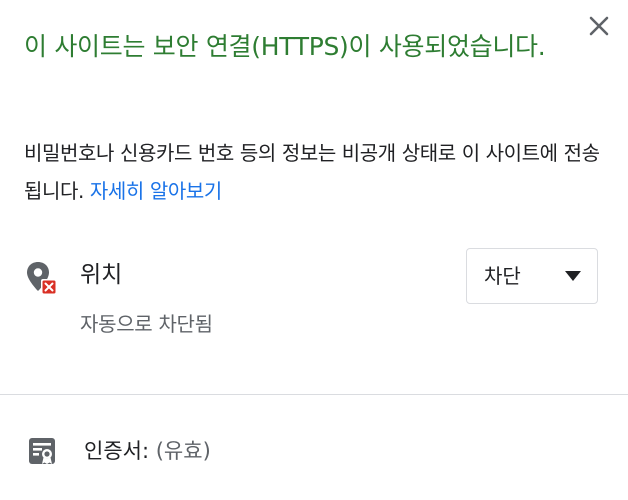  What do you see at coordinates (532, 276) in the screenshot?
I see `location-permission-select: 차단` at bounding box center [532, 276].